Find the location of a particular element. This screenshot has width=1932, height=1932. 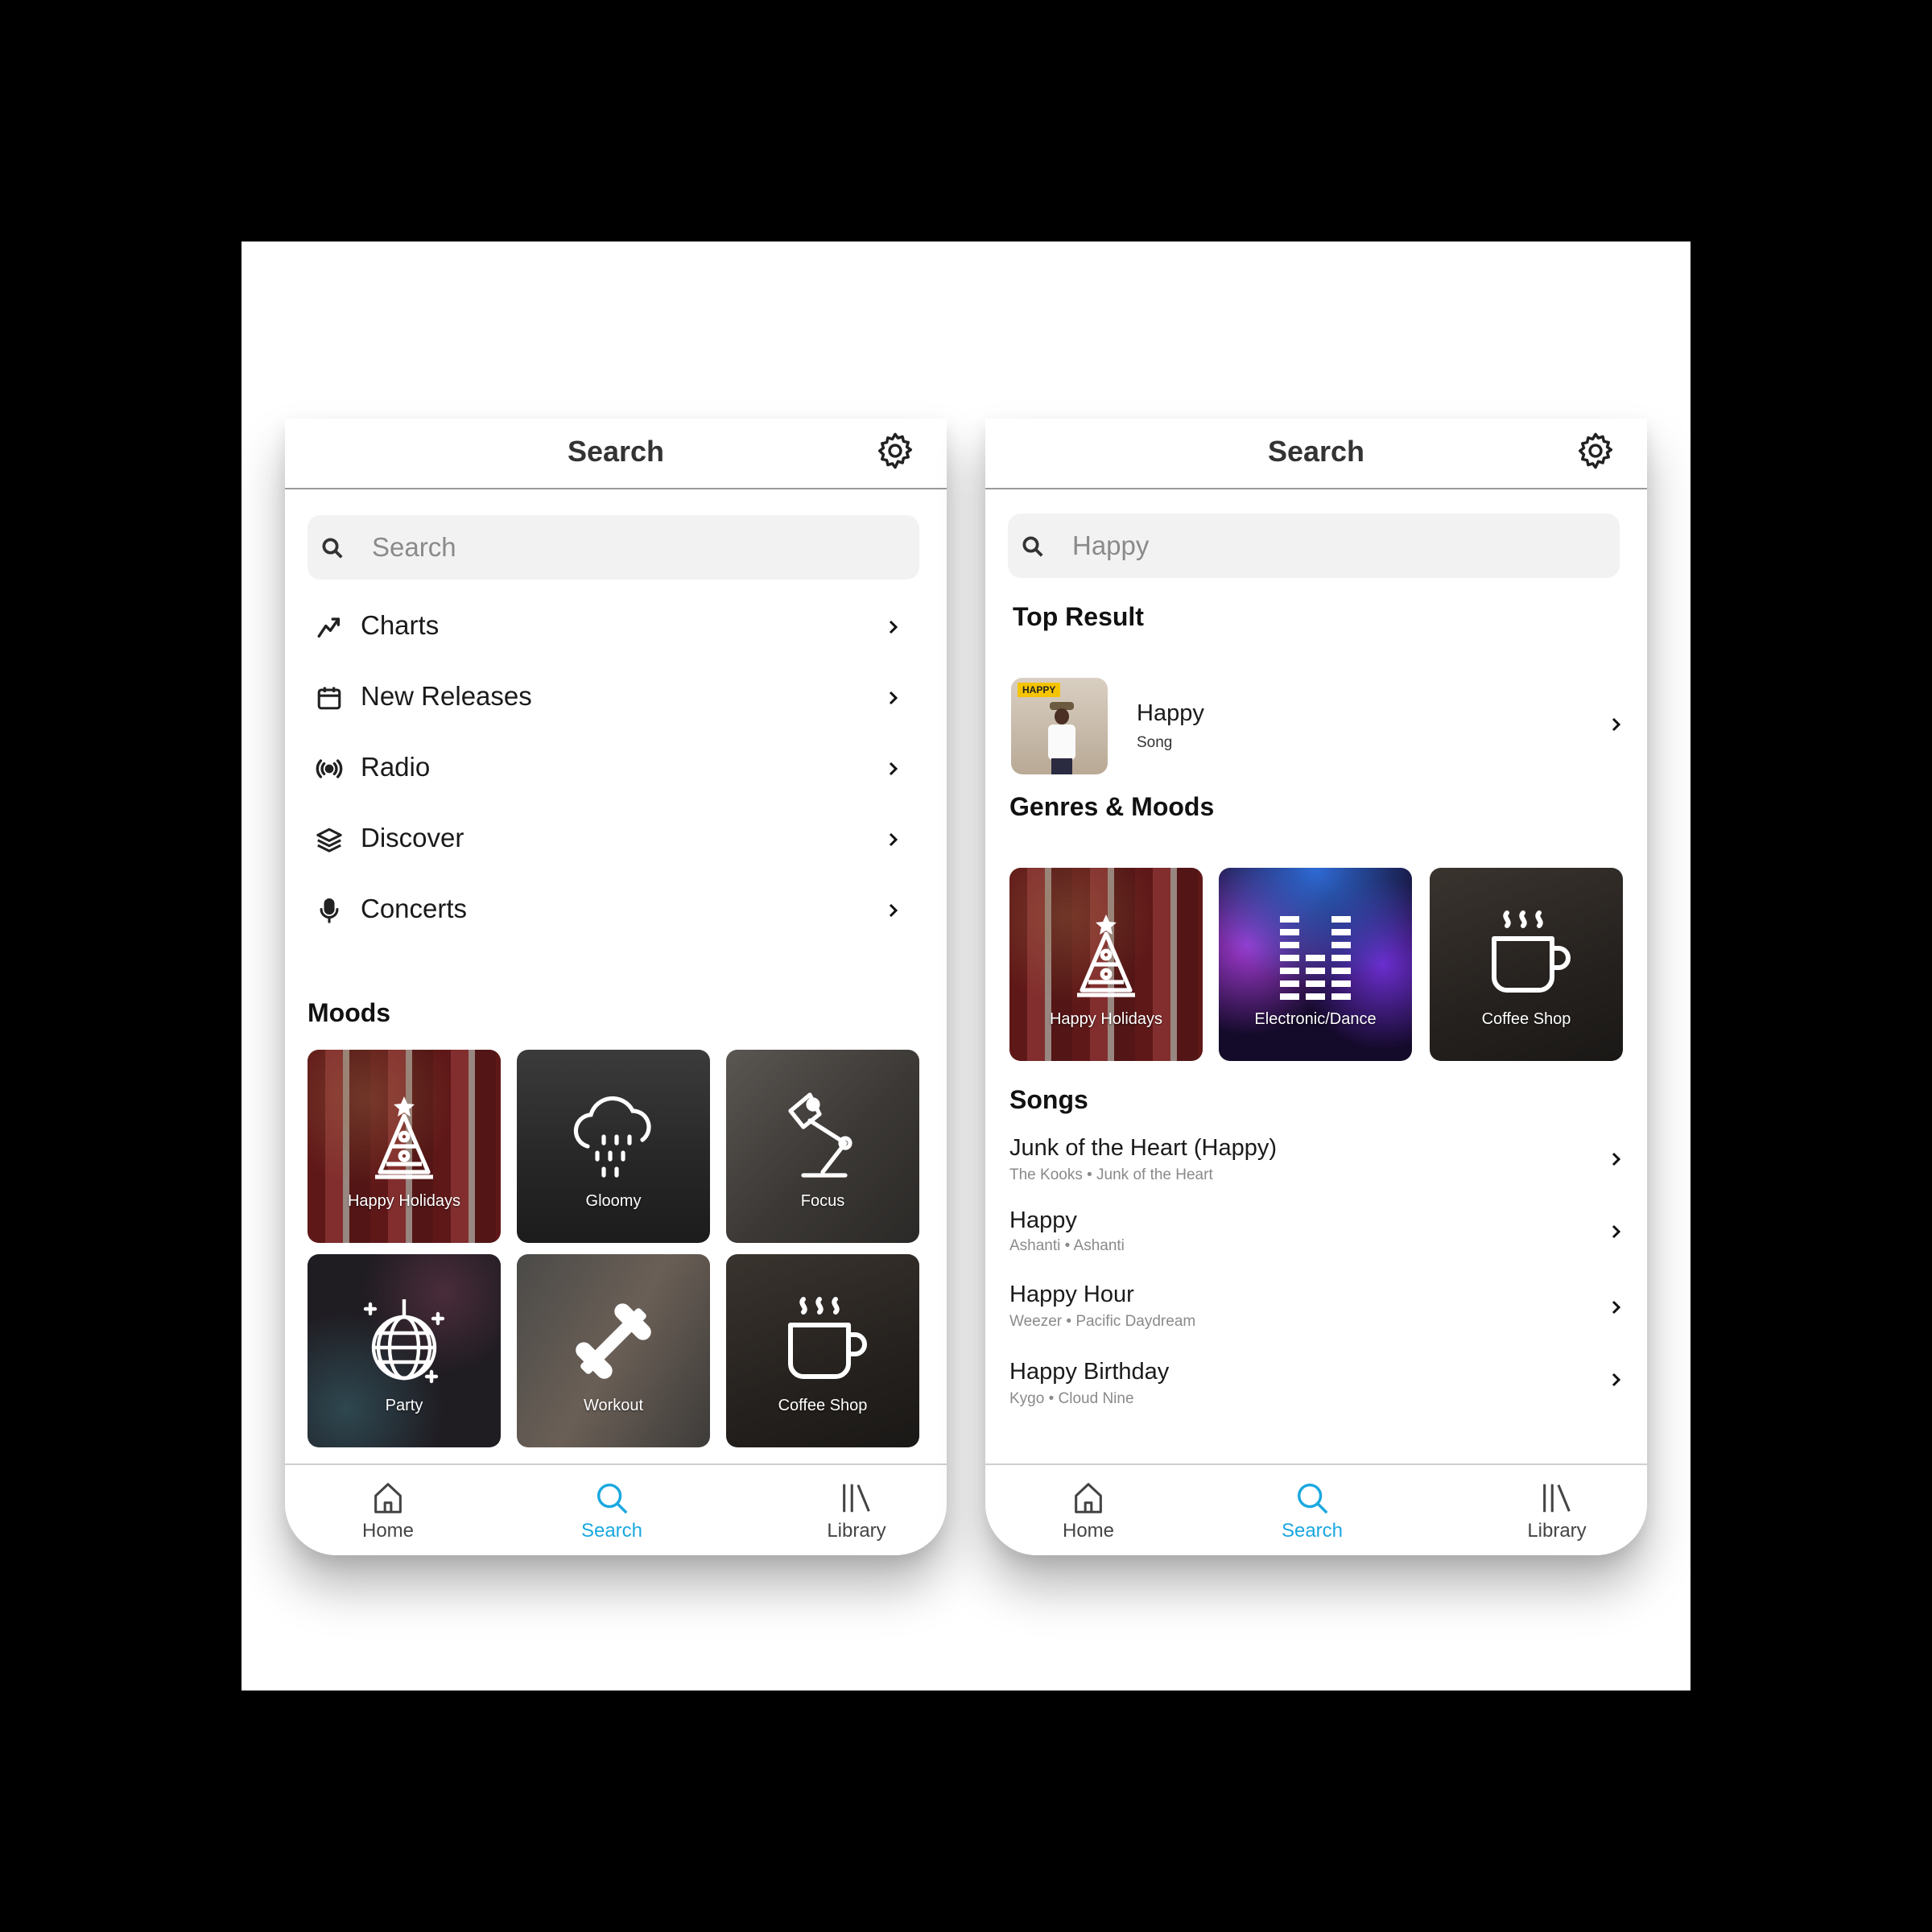

mood-tile-workout: Workout is located at coordinates (613, 1350).